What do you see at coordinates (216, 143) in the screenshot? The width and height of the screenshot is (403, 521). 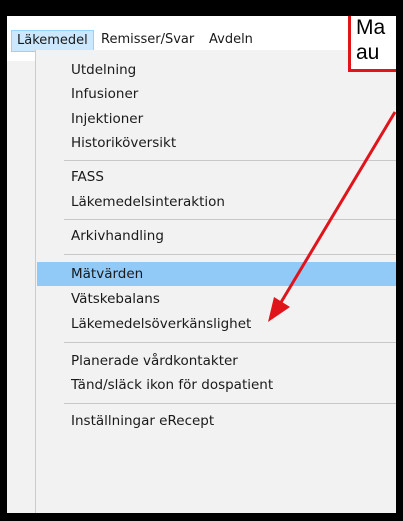 I see `menu-item-historikoversikt: Historiköversikt` at bounding box center [216, 143].